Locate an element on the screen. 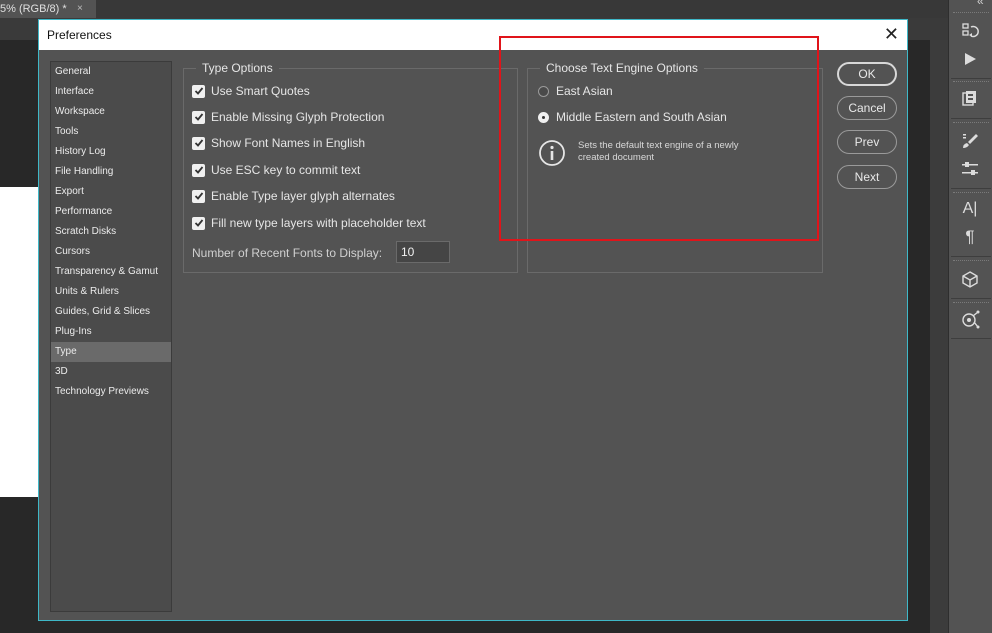  nav-item-plug-ins: Plug-Ins is located at coordinates (111, 332).